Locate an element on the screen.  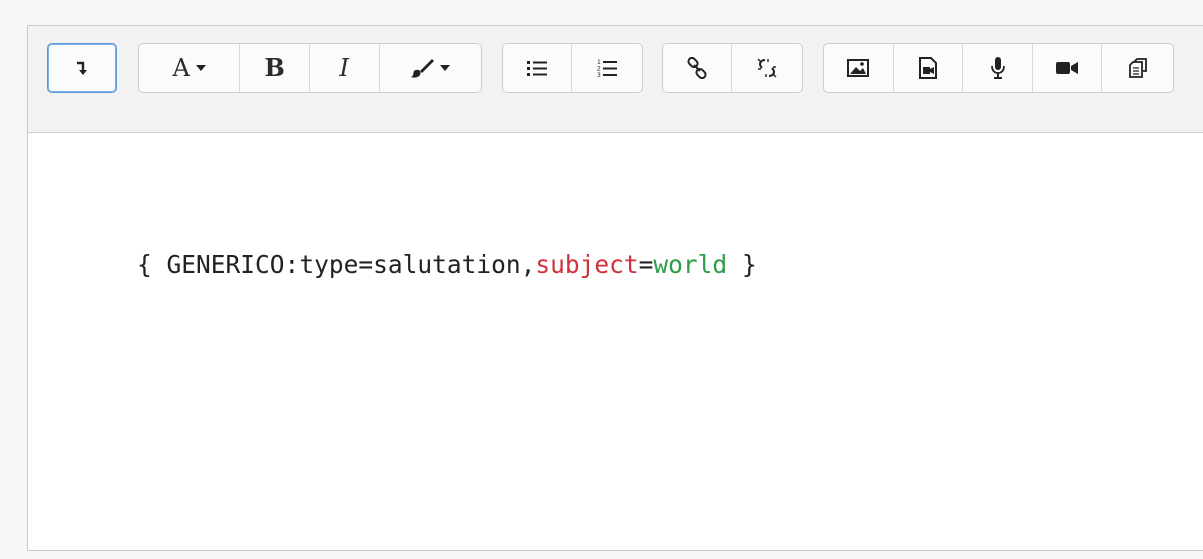
param-key-subject: subject is located at coordinates (587, 264).